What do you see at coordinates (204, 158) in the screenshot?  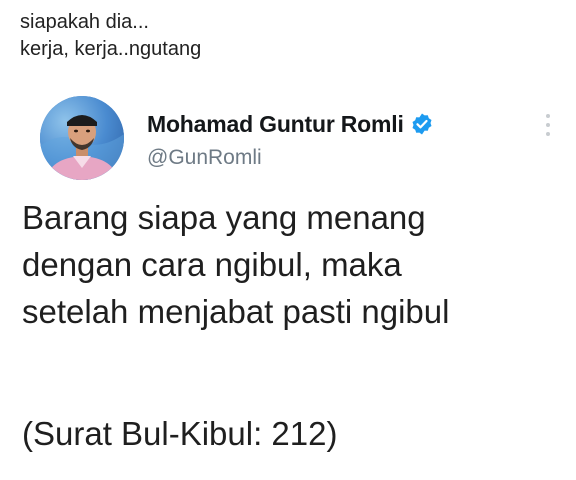 I see `author-handle: @GunRomli` at bounding box center [204, 158].